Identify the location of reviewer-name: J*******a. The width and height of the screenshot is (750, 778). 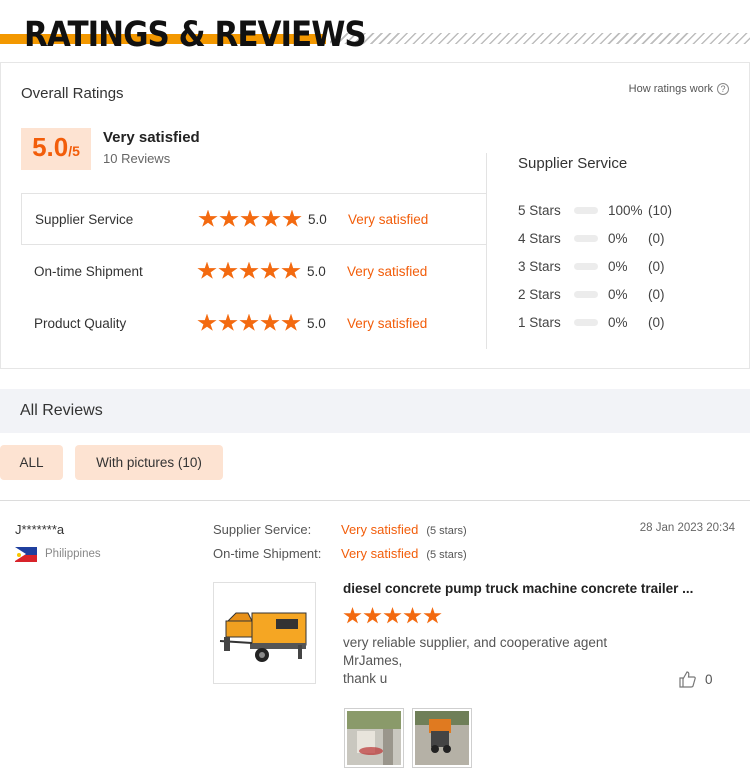
(40, 529).